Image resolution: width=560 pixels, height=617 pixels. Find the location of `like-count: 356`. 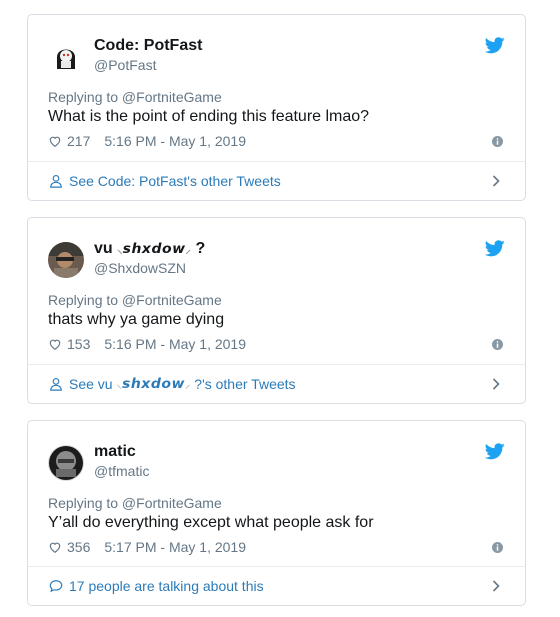

like-count: 356 is located at coordinates (79, 547).